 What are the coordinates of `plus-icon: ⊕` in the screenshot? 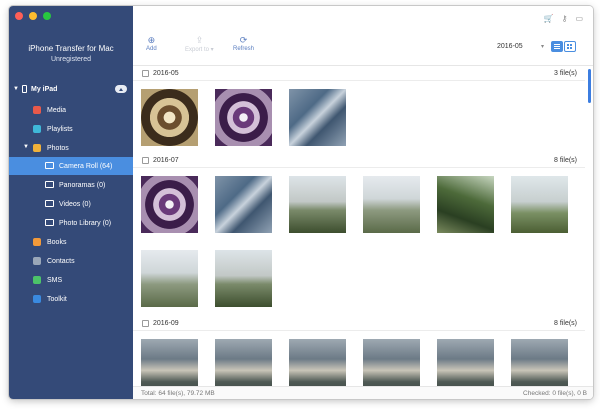 It's located at (151, 40).